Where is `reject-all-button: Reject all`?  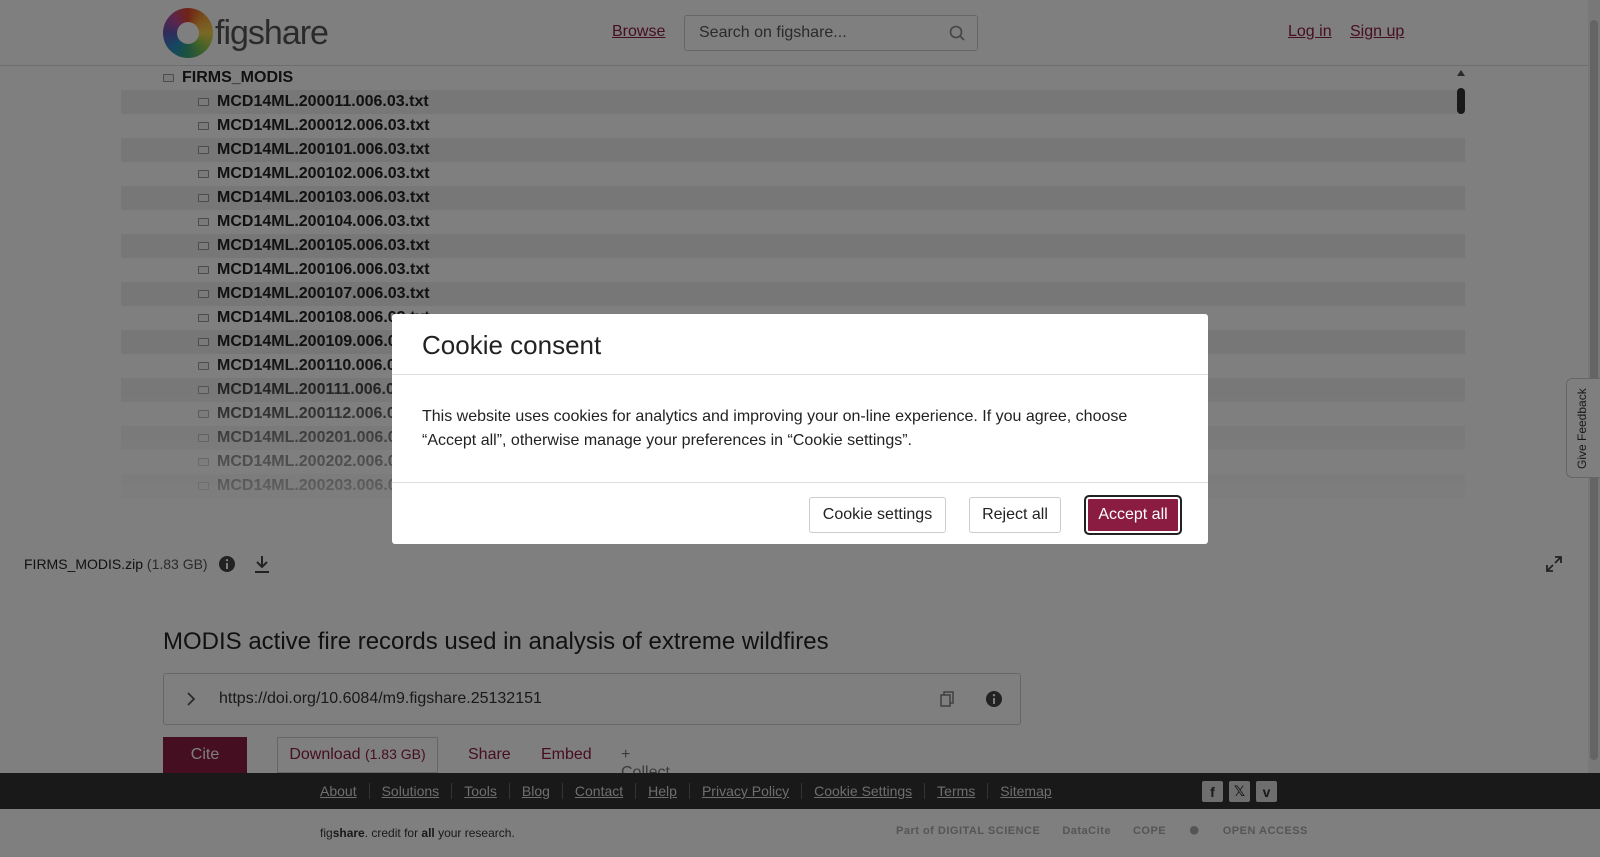 reject-all-button: Reject all is located at coordinates (1015, 515).